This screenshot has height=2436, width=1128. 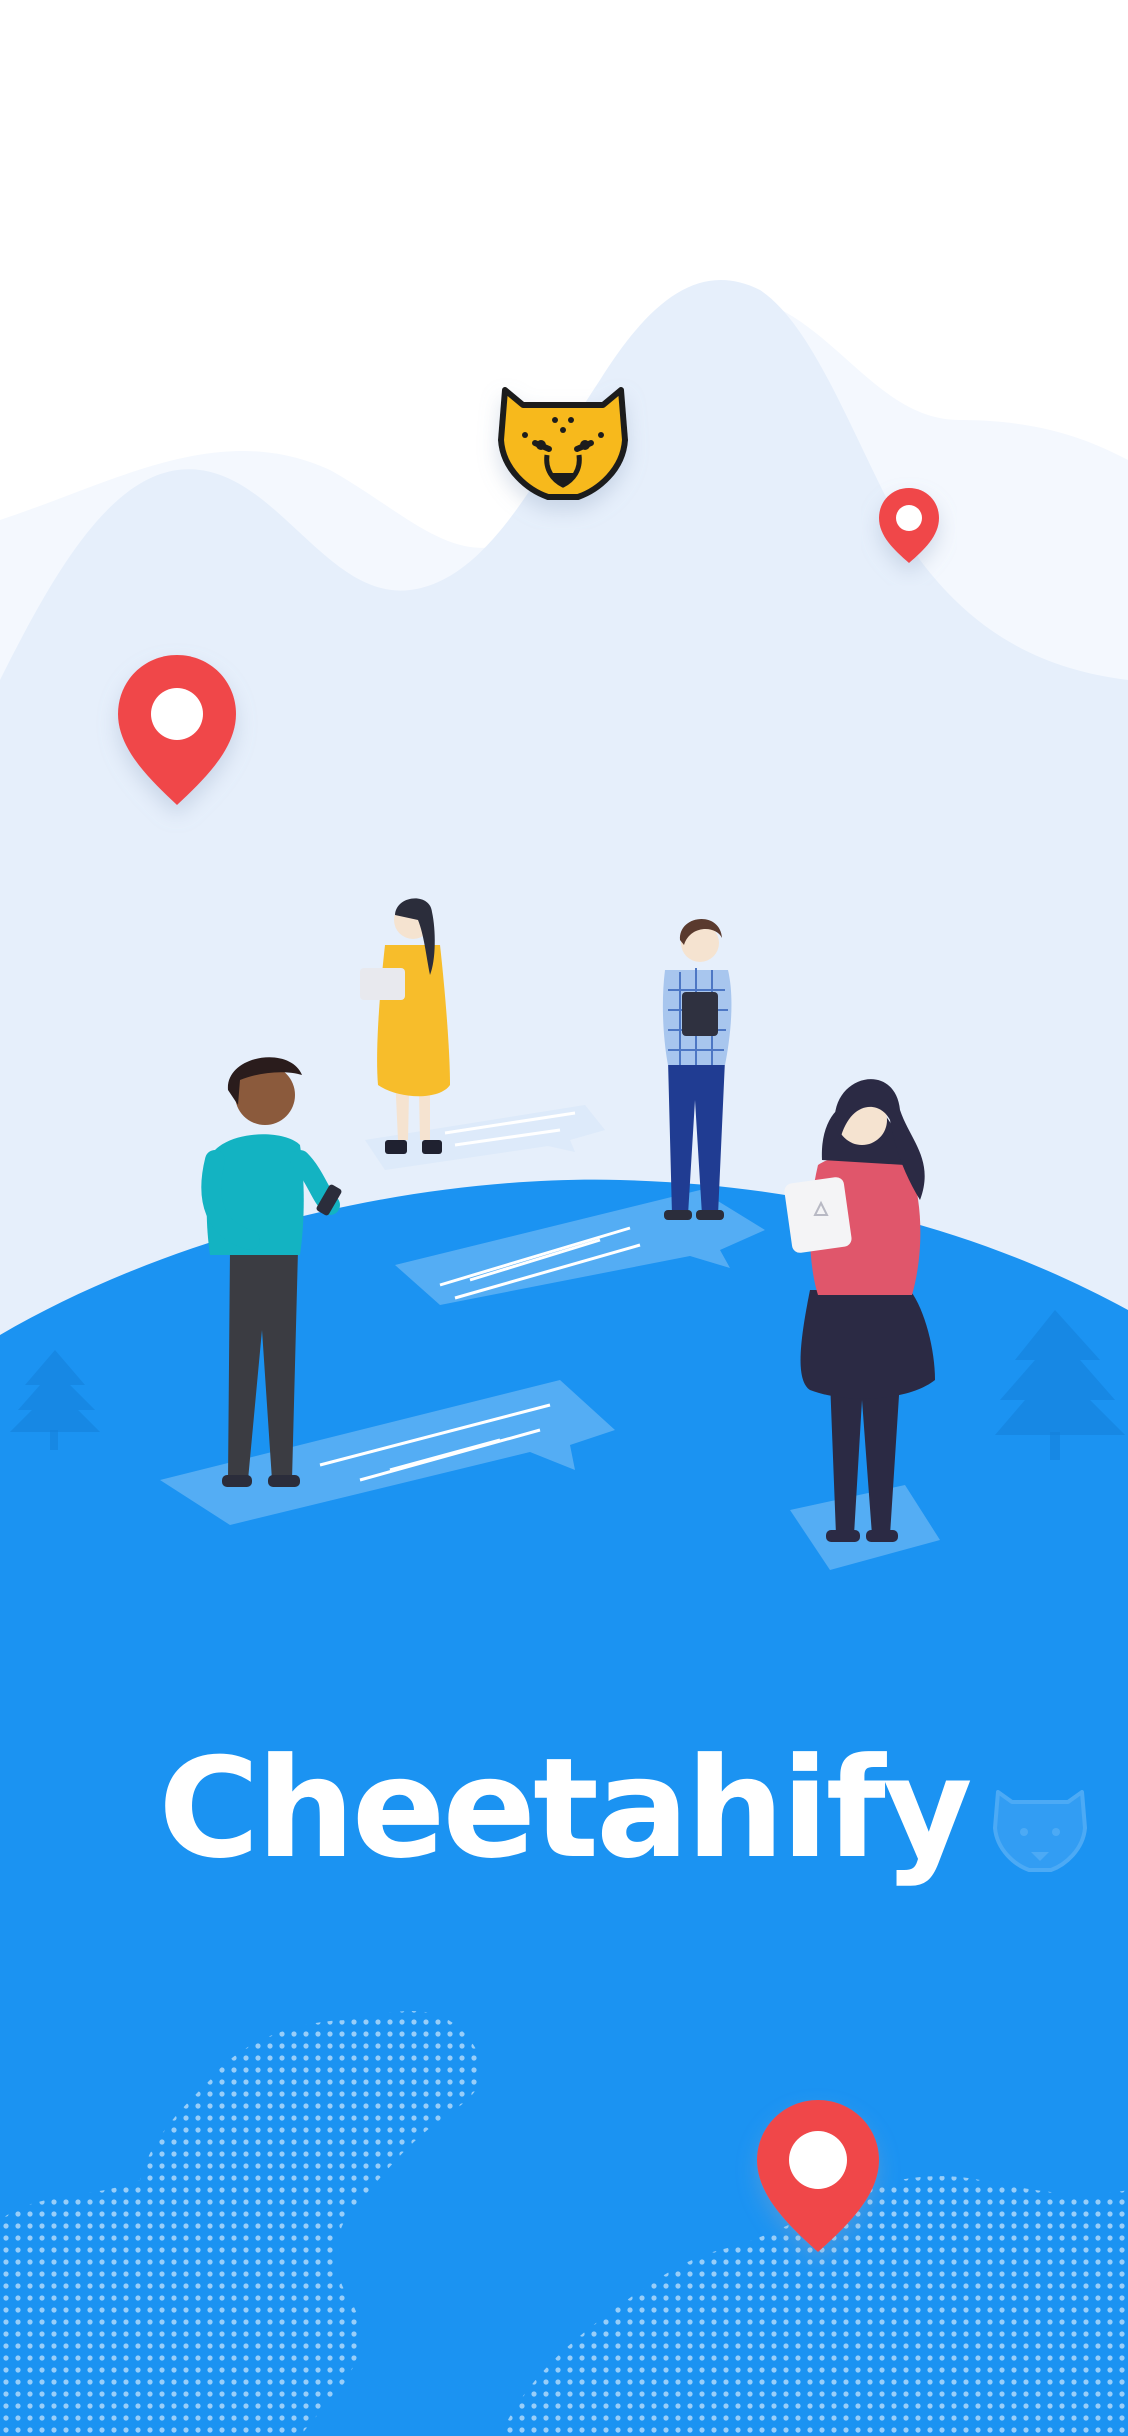 I want to click on app-title: Cheetahify, so click(x=565, y=1808).